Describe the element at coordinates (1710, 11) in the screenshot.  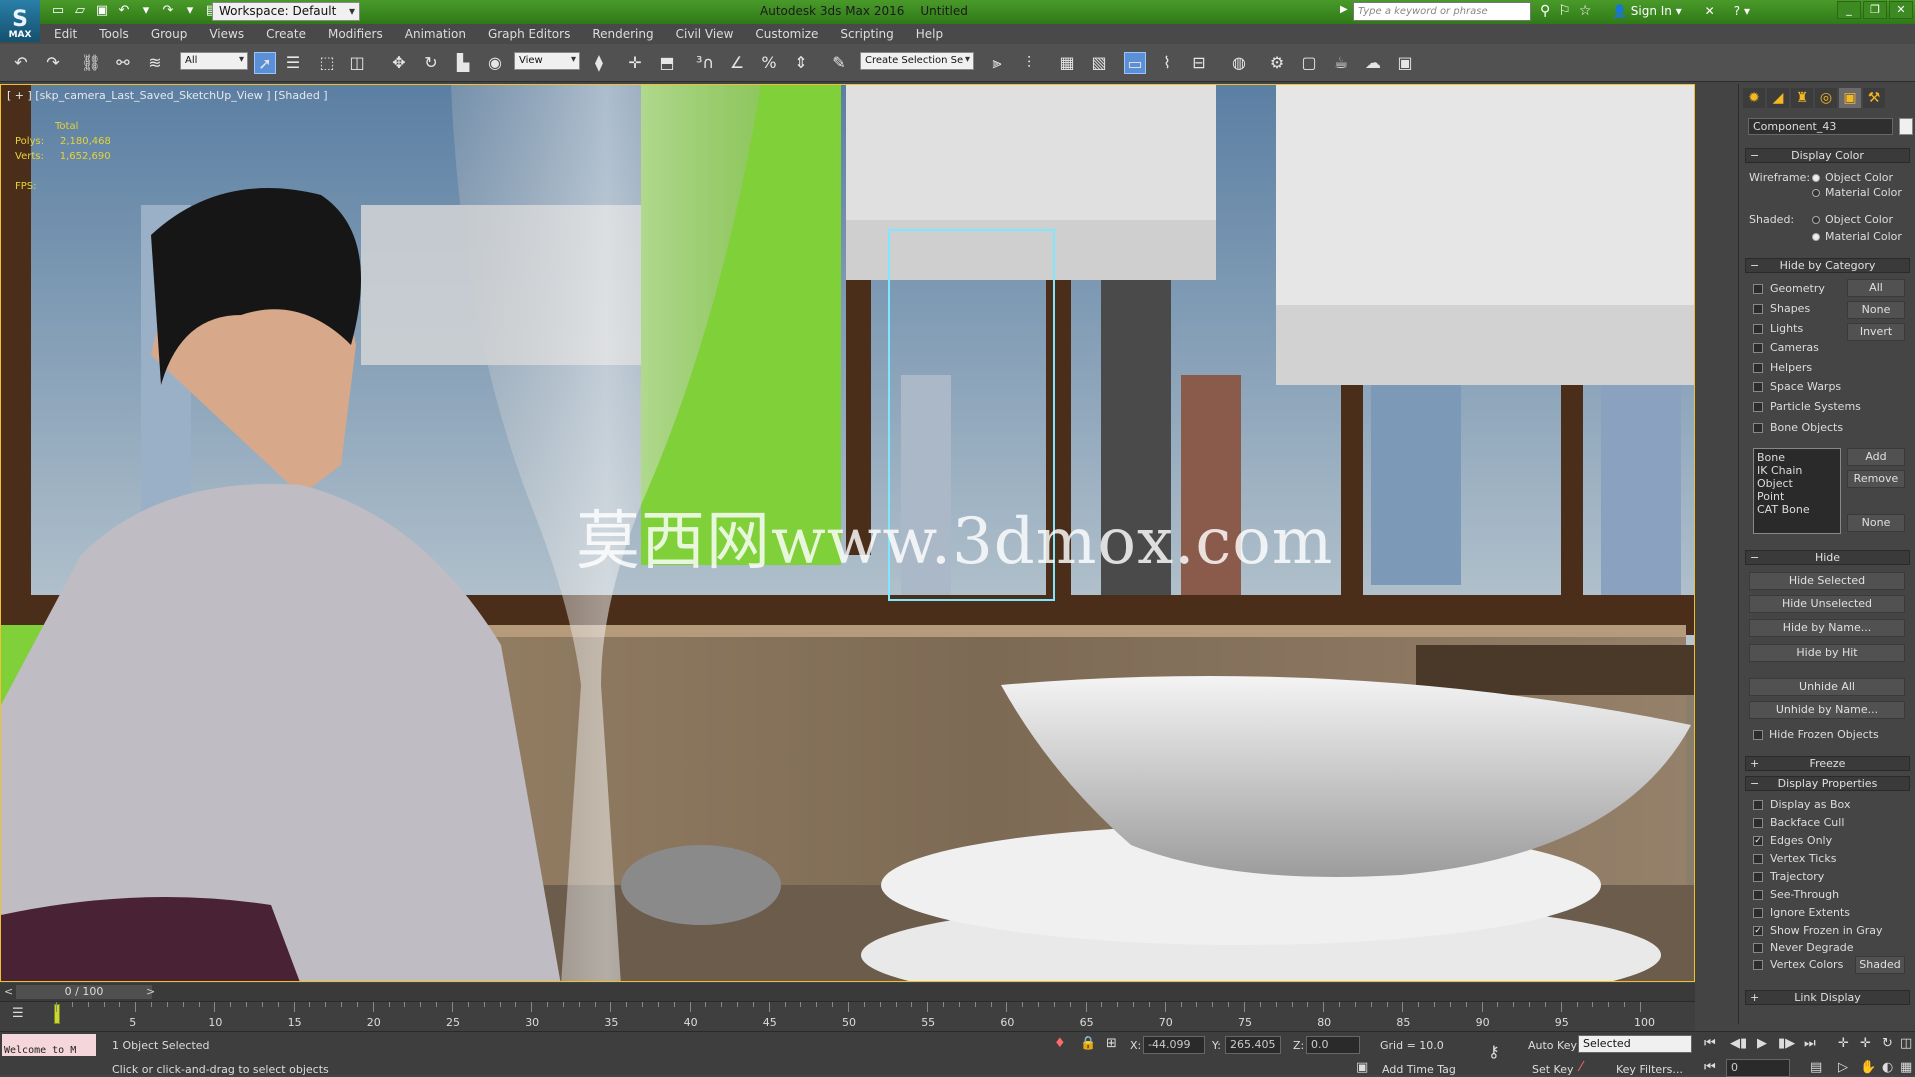
I see `exchange-icon: ✕` at that location.